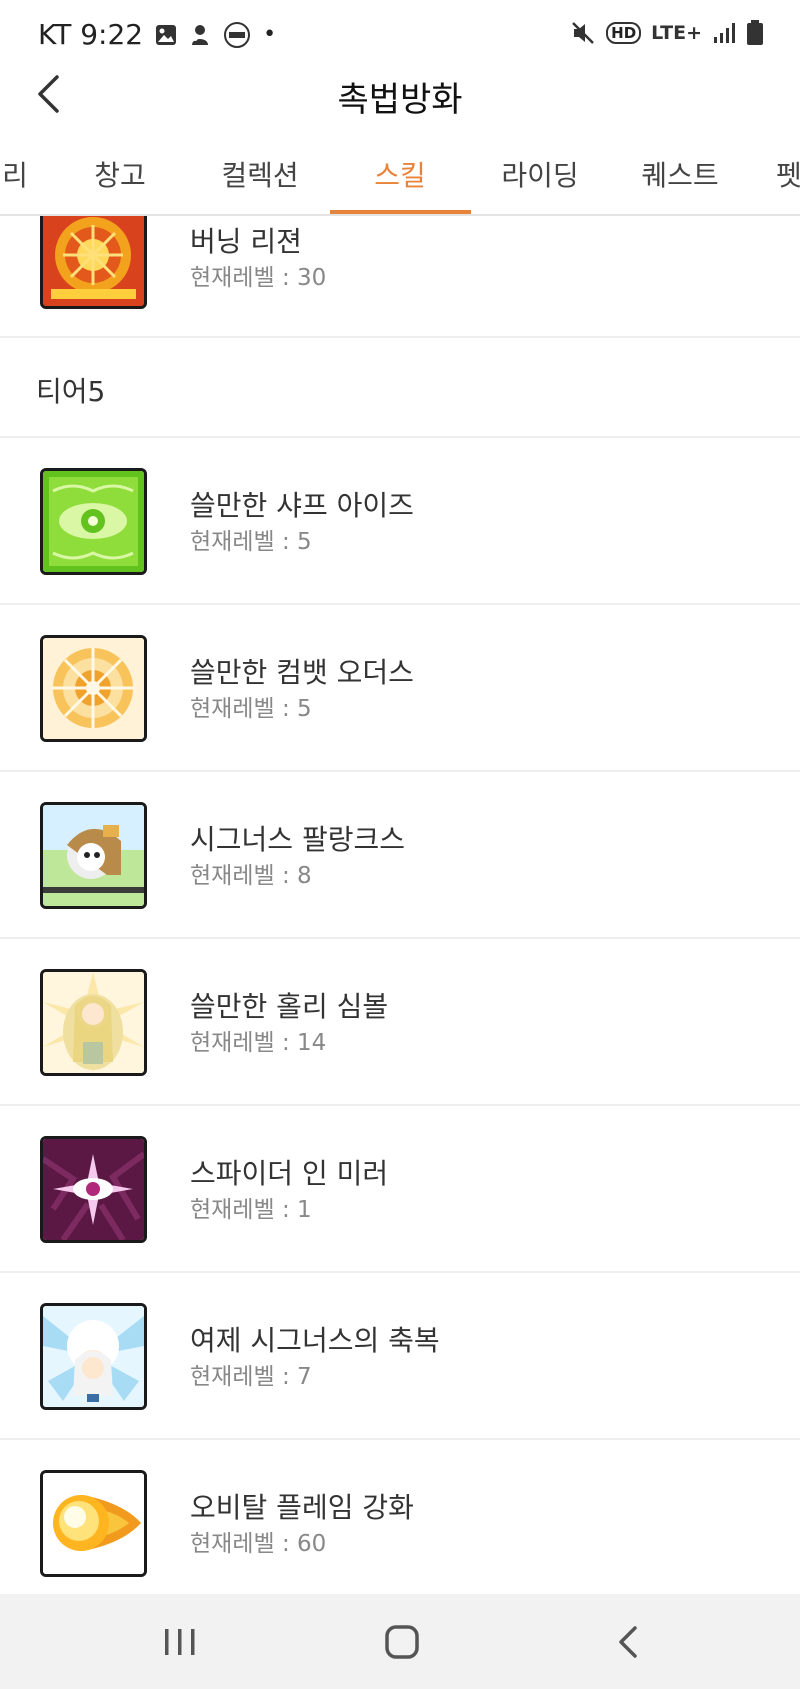  I want to click on tab-partial-left: 리, so click(20, 184).